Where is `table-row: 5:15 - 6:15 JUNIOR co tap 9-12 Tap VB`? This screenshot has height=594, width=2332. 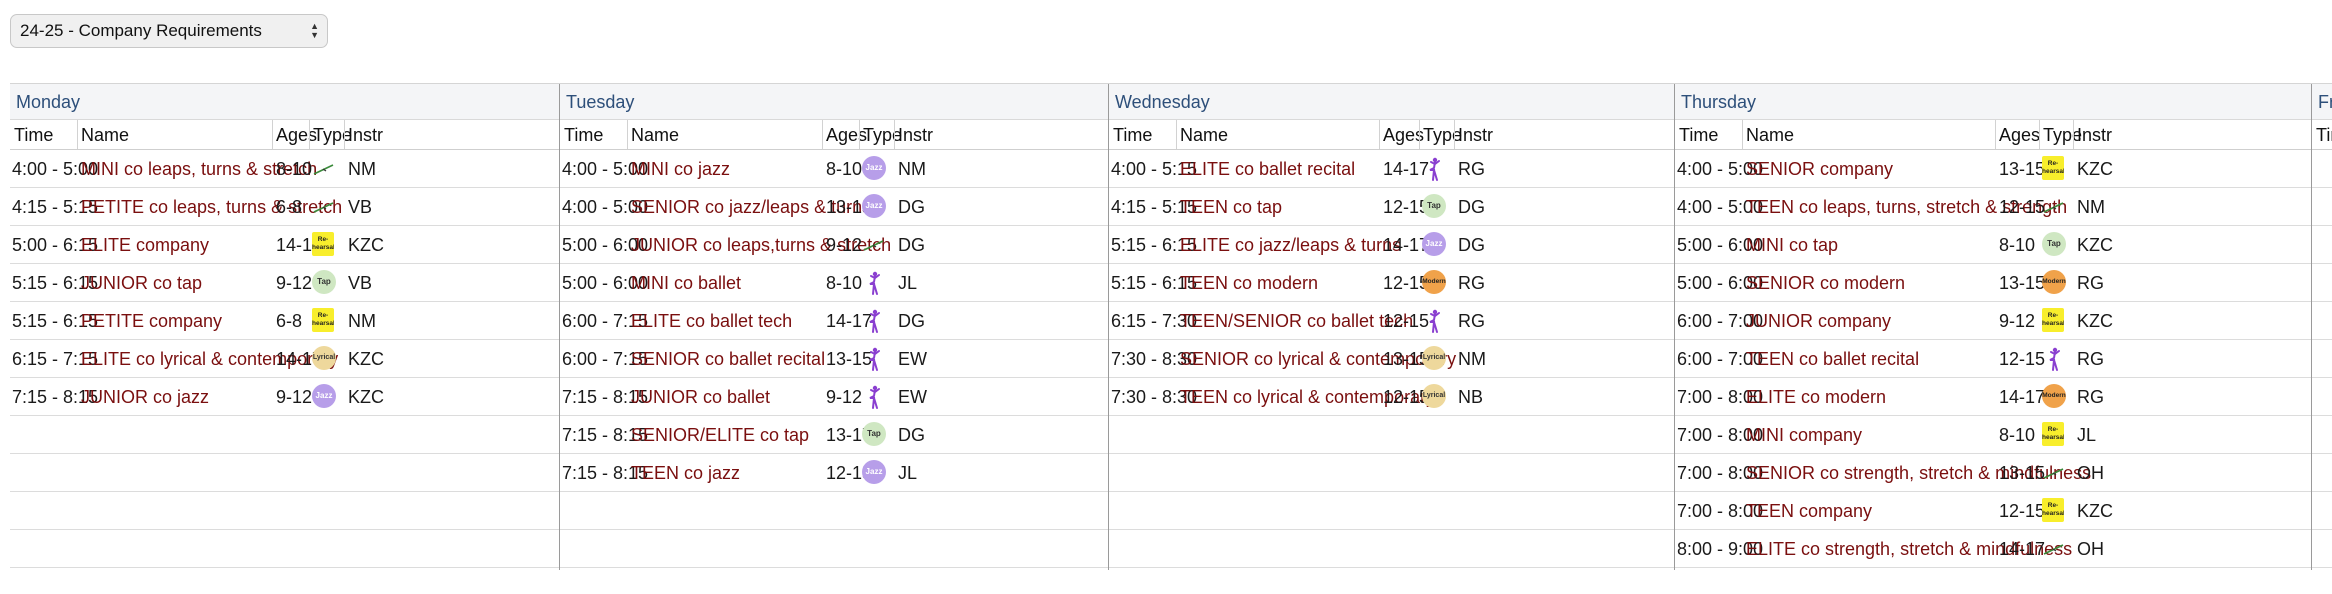 table-row: 5:15 - 6:15 JUNIOR co tap 9-12 Tap VB is located at coordinates (284, 283).